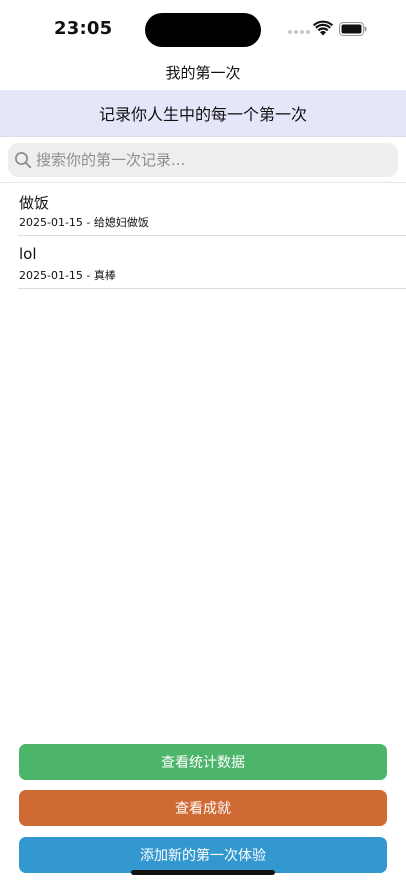  I want to click on status-bar: 23:05, so click(203, 29).